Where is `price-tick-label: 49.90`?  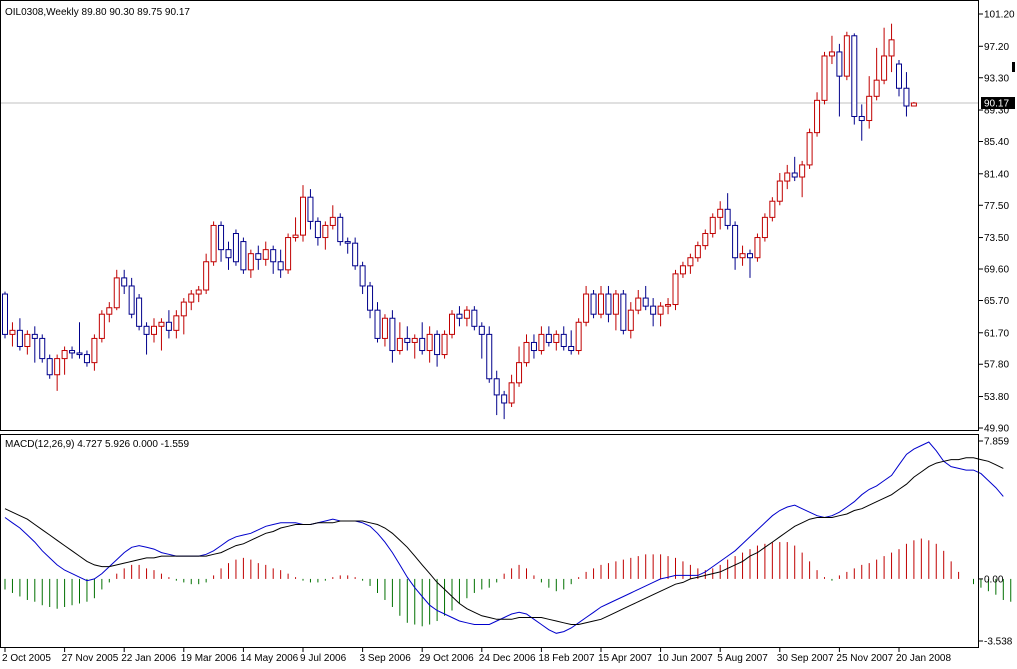
price-tick-label: 49.90 is located at coordinates (996, 429).